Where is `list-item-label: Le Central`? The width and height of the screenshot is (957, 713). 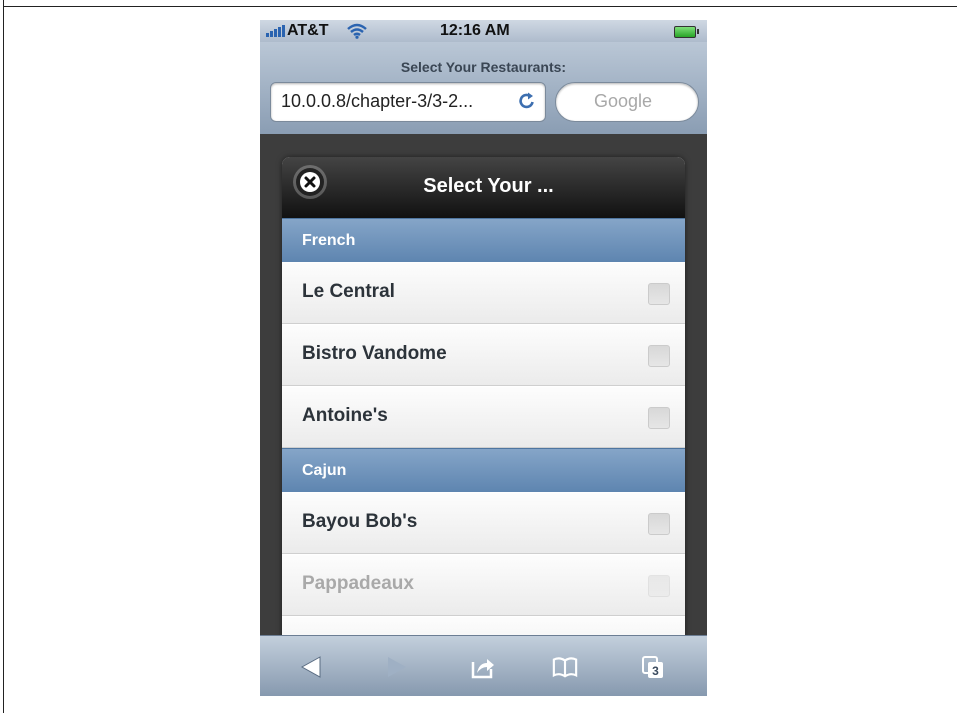 list-item-label: Le Central is located at coordinates (348, 291).